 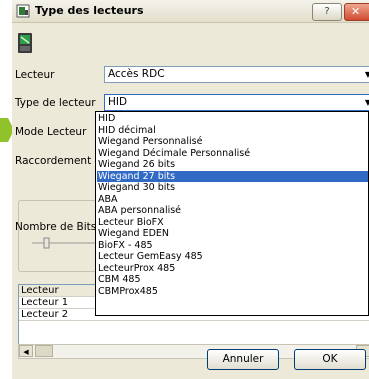 What do you see at coordinates (232, 279) in the screenshot?
I see `dropdown-option: CBM 485` at bounding box center [232, 279].